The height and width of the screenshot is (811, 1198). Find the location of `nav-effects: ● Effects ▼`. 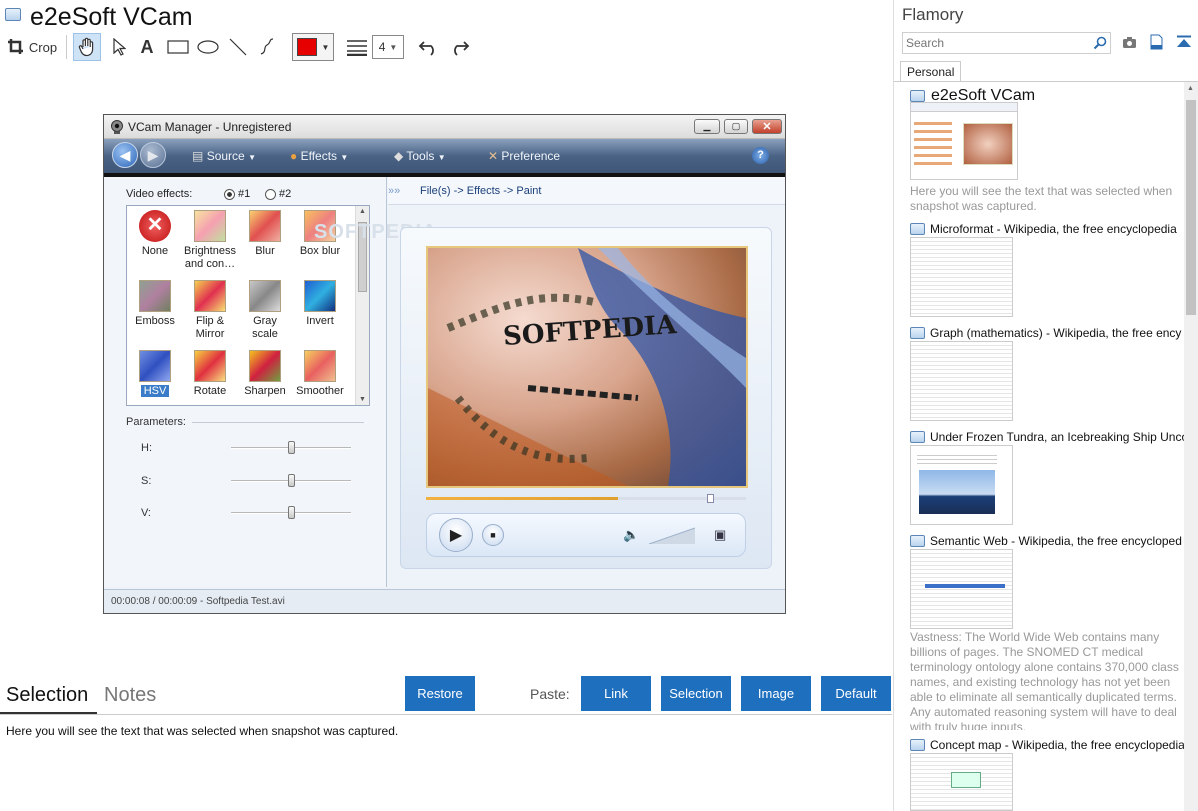

nav-effects: ● Effects ▼ is located at coordinates (319, 156).